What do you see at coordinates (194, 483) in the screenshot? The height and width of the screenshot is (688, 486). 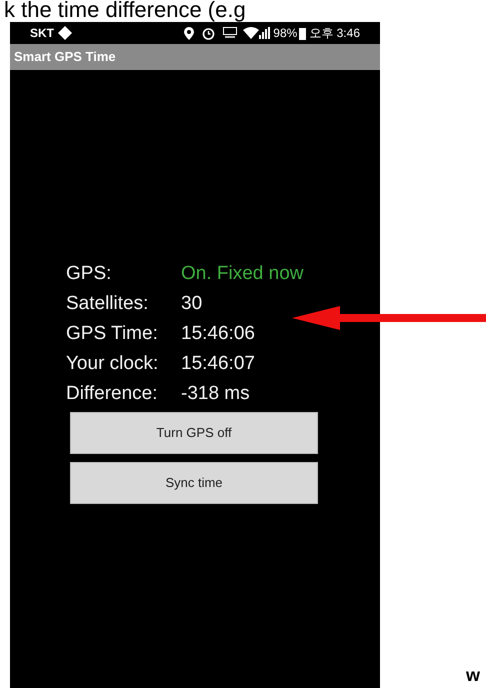 I see `action-button: Sync time` at bounding box center [194, 483].